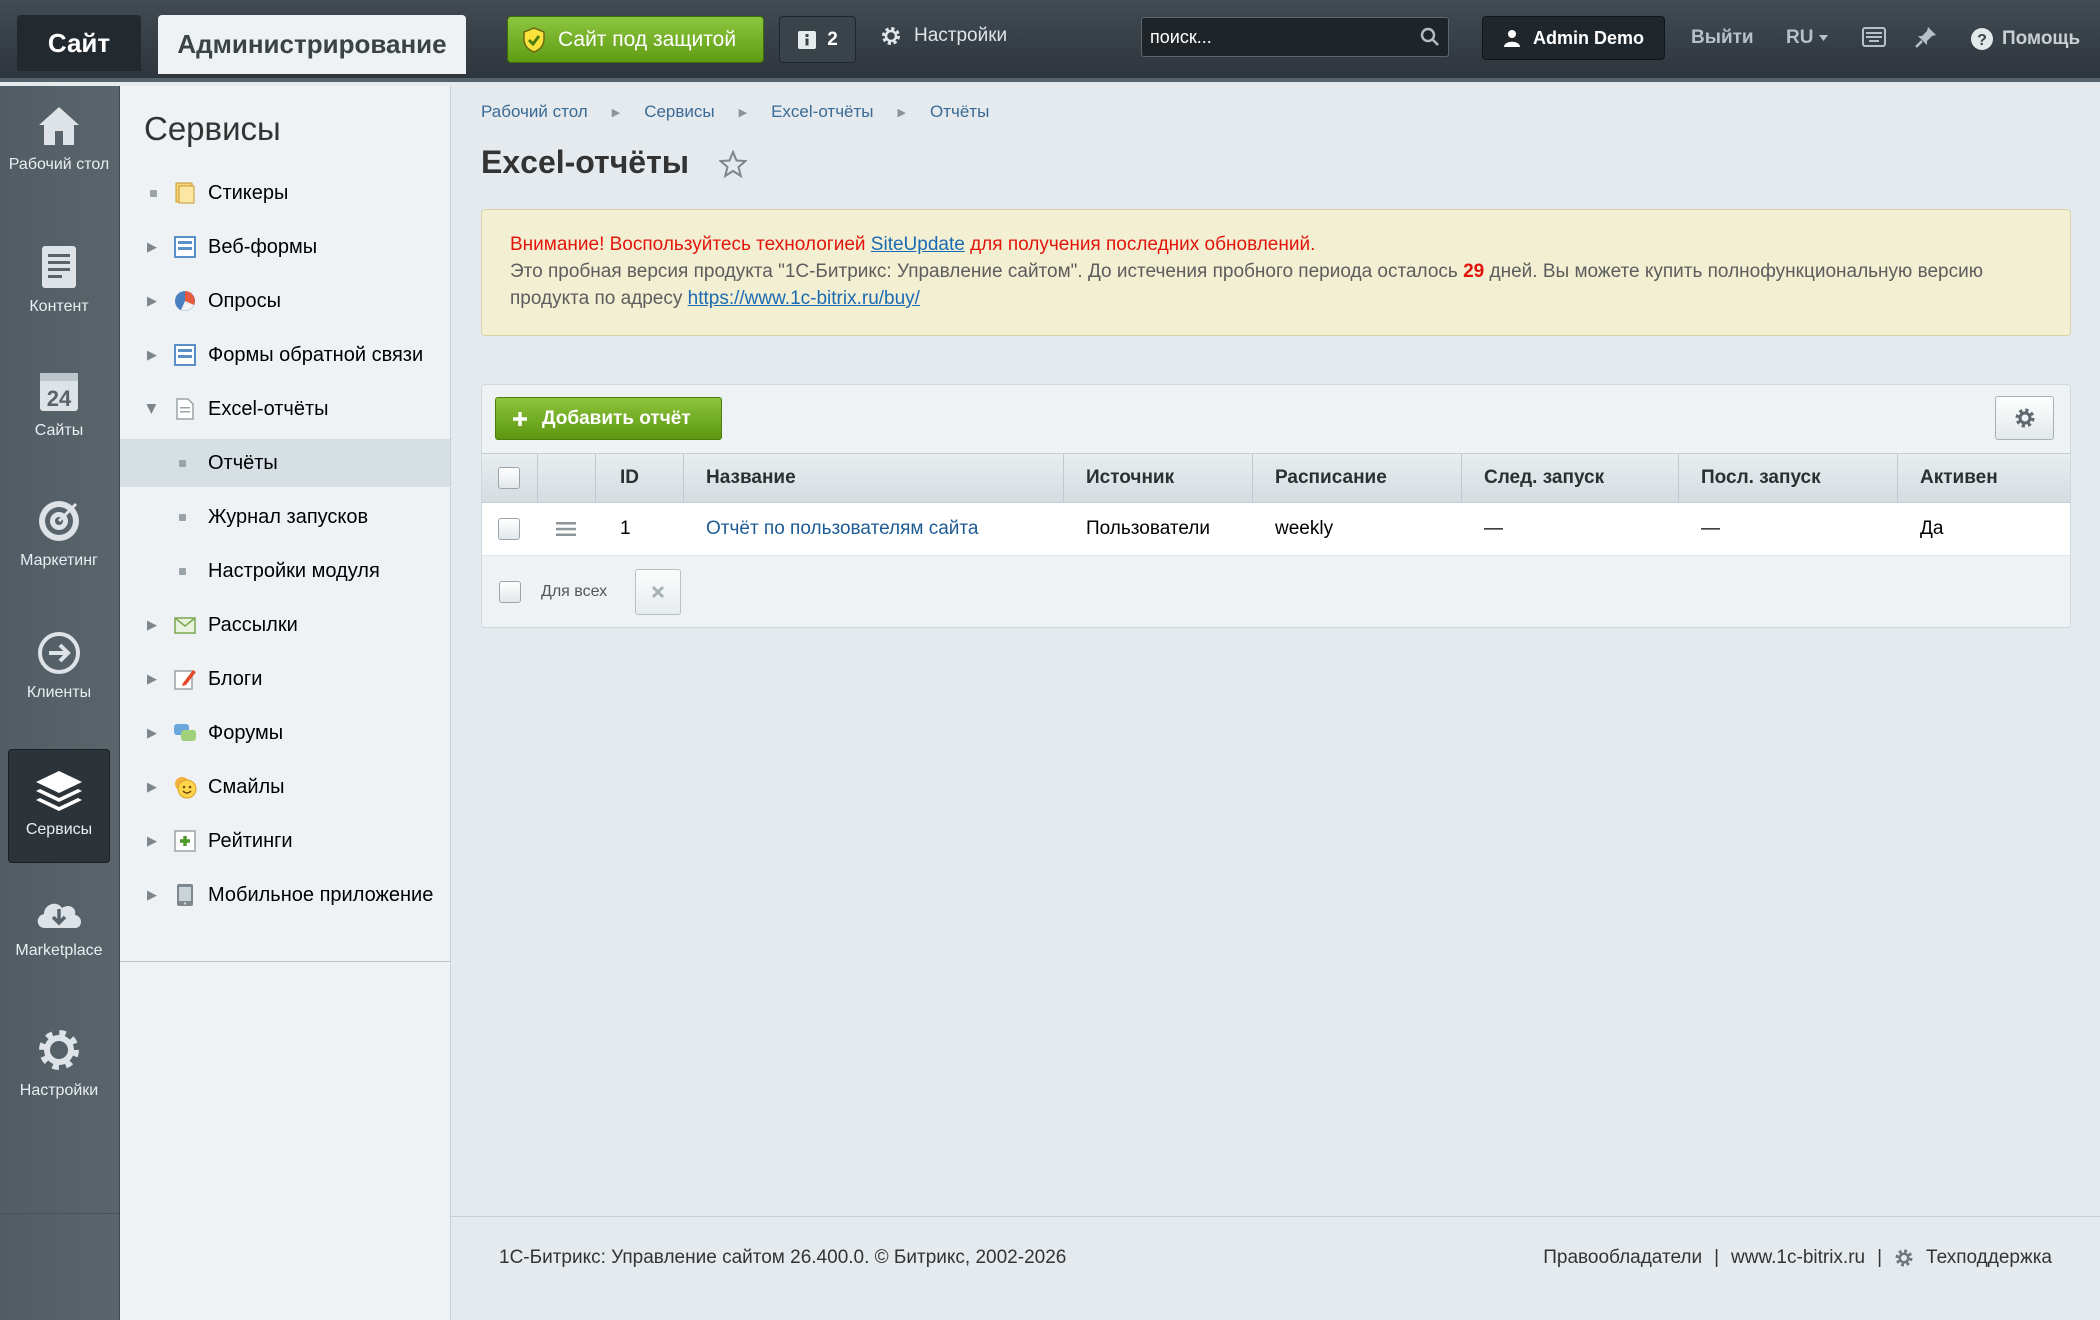 The image size is (2100, 1320). Describe the element at coordinates (804, 298) in the screenshot. I see `buy-link: https://www.1c-bitrix.ru/buy/` at that location.